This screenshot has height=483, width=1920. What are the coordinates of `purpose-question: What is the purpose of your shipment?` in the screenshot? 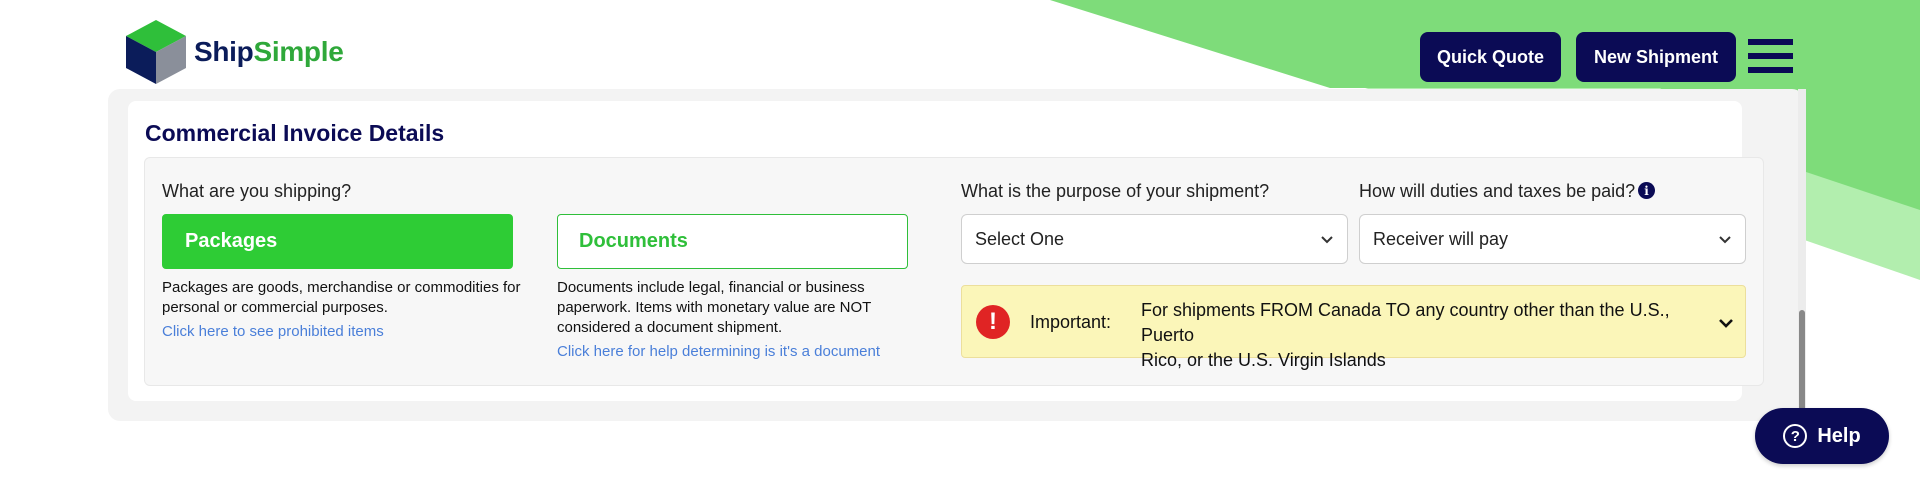 It's located at (1115, 191).